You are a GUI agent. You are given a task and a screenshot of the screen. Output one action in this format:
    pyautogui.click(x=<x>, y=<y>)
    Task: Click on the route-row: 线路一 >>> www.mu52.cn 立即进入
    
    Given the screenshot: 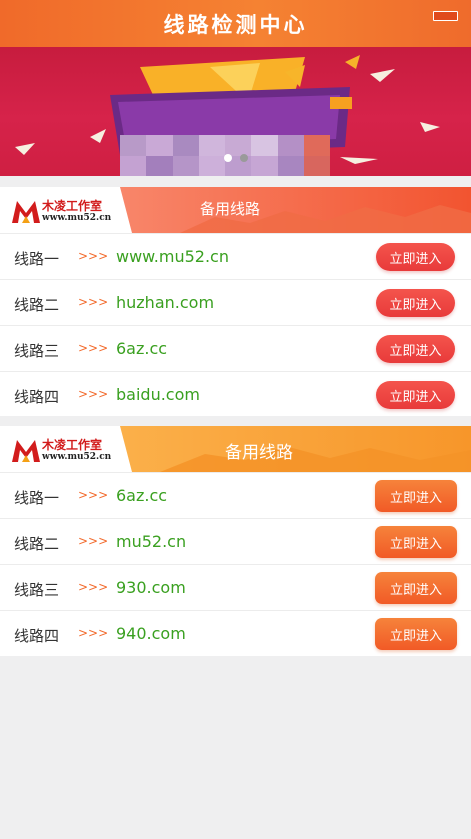 What is the action you would take?
    pyautogui.click(x=235, y=256)
    